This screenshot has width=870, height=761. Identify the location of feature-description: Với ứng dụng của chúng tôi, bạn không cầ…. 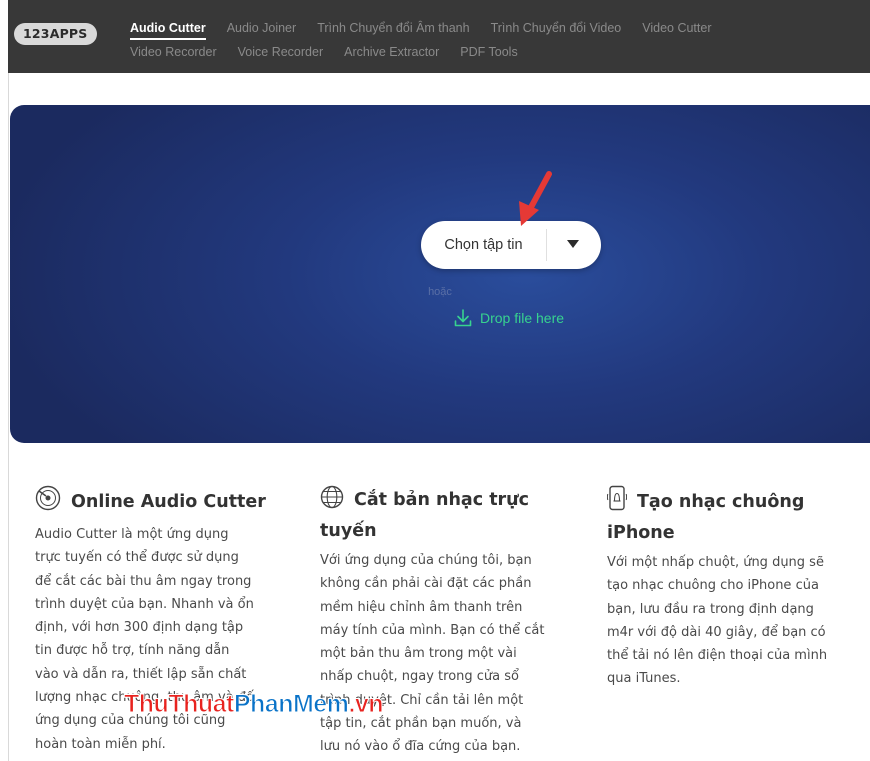
(432, 654).